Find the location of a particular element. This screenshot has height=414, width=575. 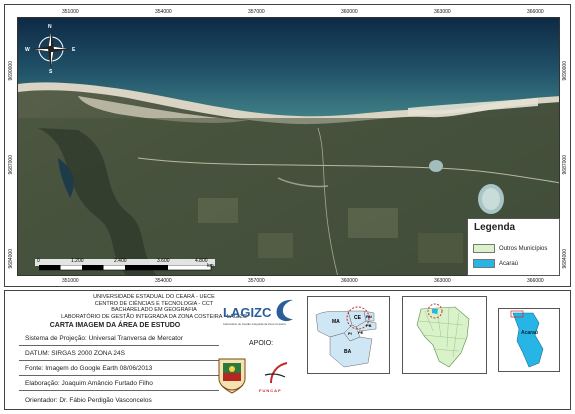

top-tick: 363000 is located at coordinates (442, 12).